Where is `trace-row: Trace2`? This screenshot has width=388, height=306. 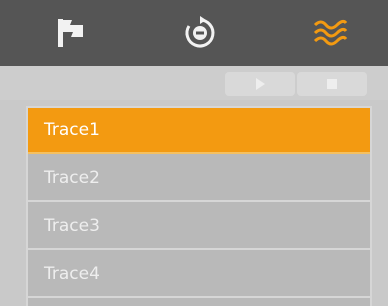 trace-row: Trace2 is located at coordinates (199, 179).